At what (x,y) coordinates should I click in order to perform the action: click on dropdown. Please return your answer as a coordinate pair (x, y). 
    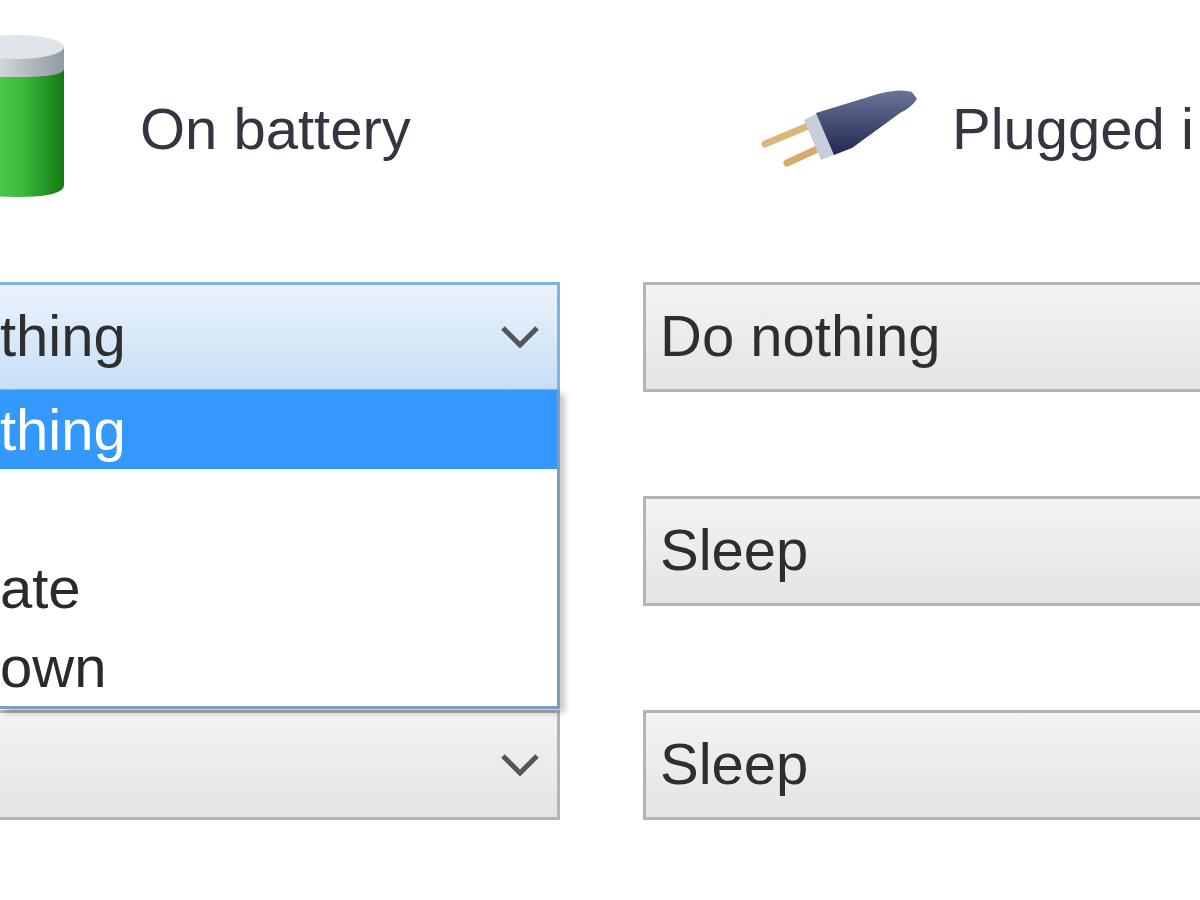
    Looking at the image, I should click on (280, 765).